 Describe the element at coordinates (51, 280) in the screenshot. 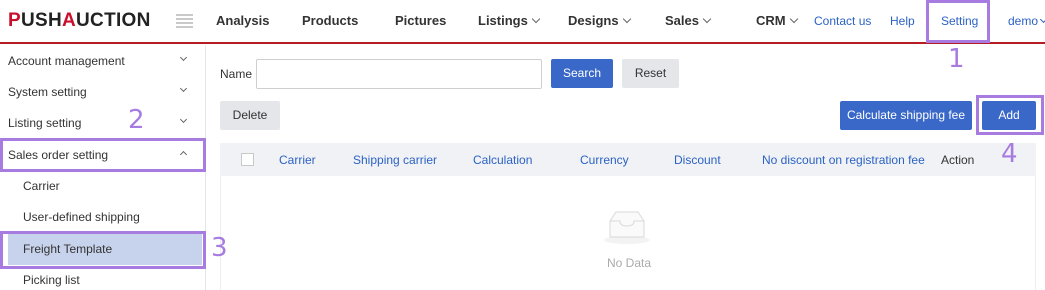

I see `sidebar-item-label: Picking list` at that location.